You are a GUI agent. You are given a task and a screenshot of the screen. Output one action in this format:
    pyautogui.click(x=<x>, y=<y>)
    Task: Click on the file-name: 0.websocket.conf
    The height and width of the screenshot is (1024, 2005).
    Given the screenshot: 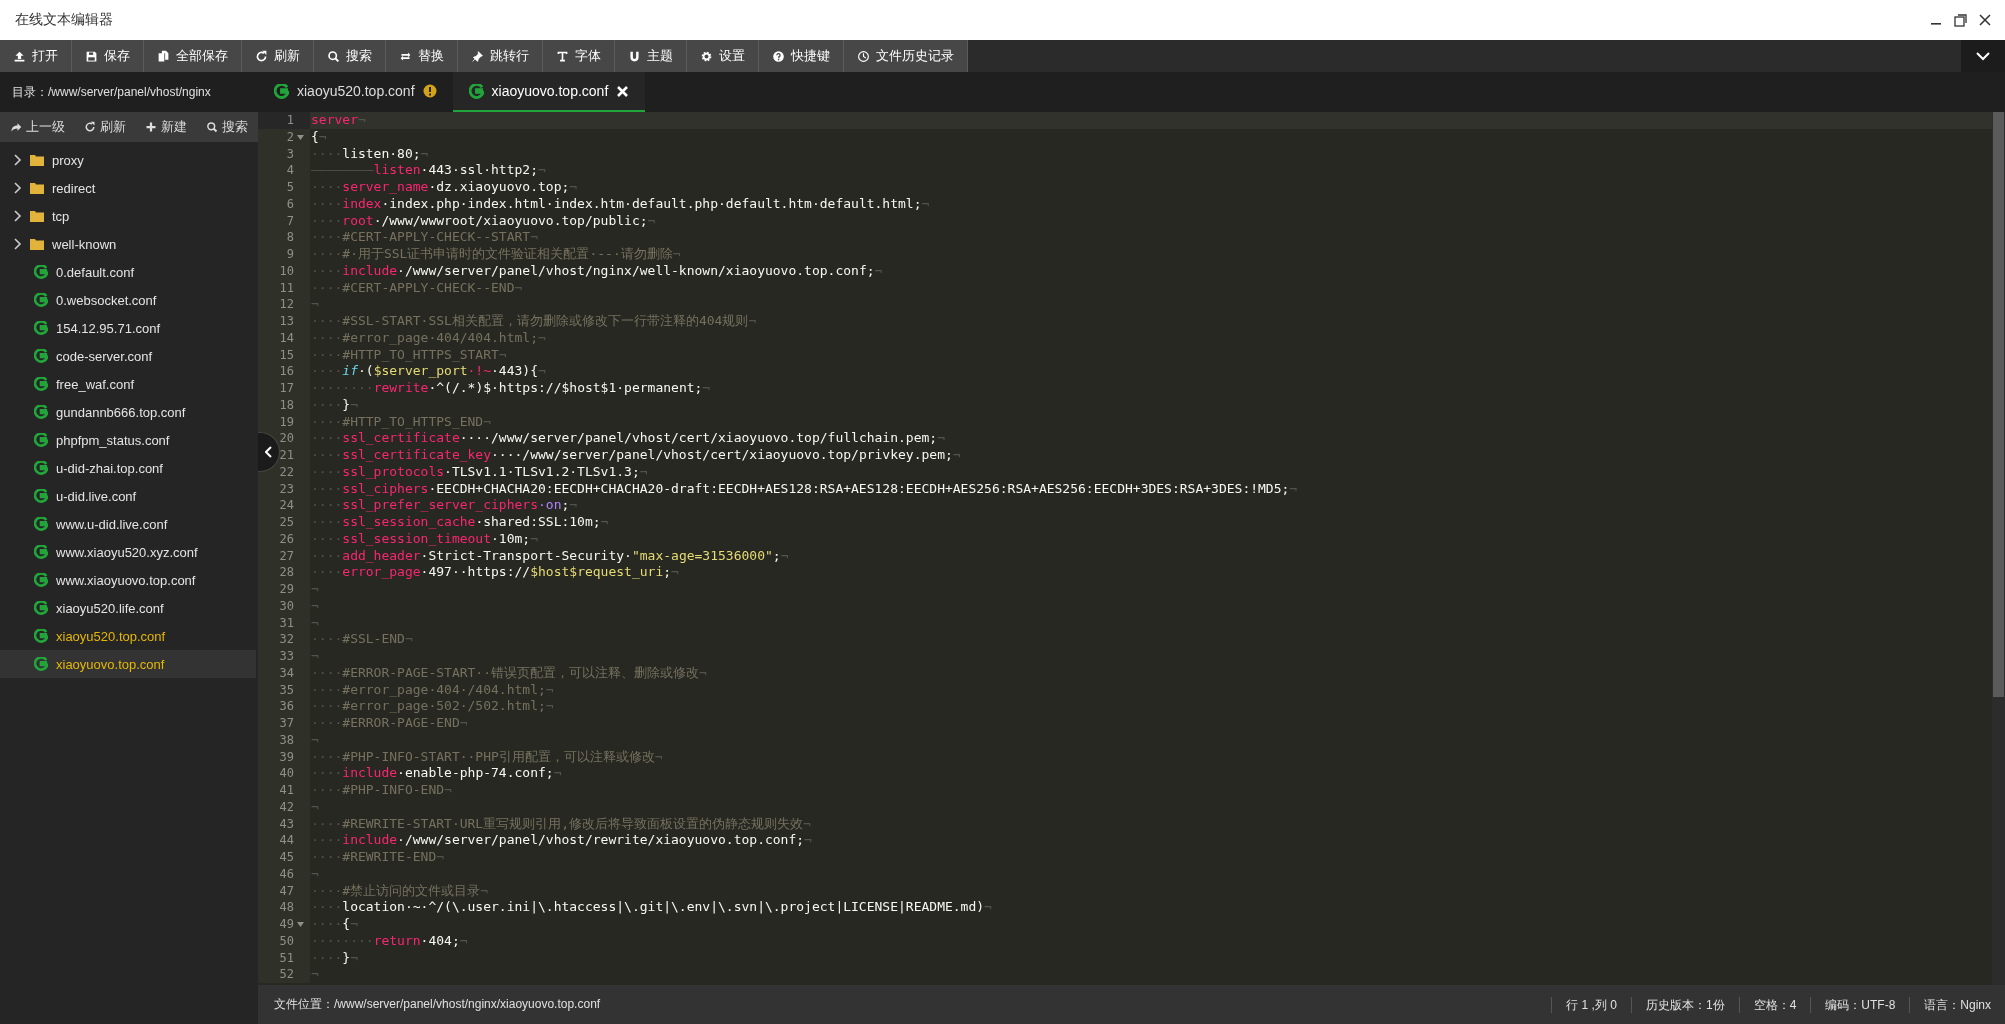 What is the action you would take?
    pyautogui.click(x=106, y=300)
    